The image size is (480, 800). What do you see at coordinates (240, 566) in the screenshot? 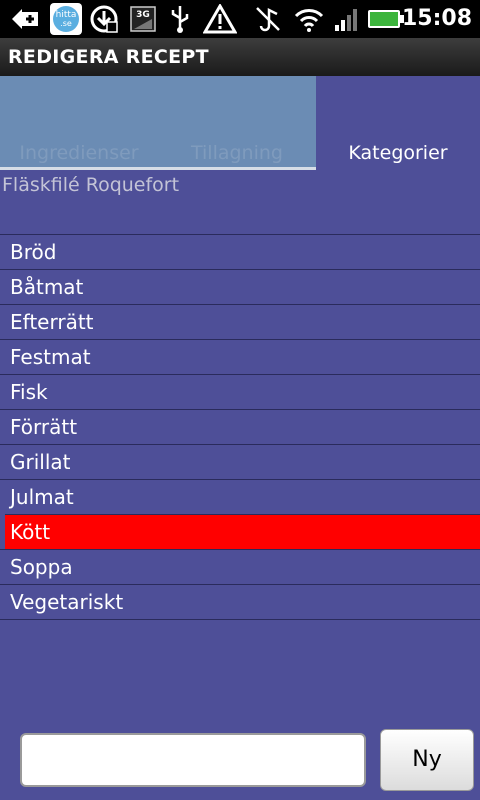
I see `list-item: Soppa` at bounding box center [240, 566].